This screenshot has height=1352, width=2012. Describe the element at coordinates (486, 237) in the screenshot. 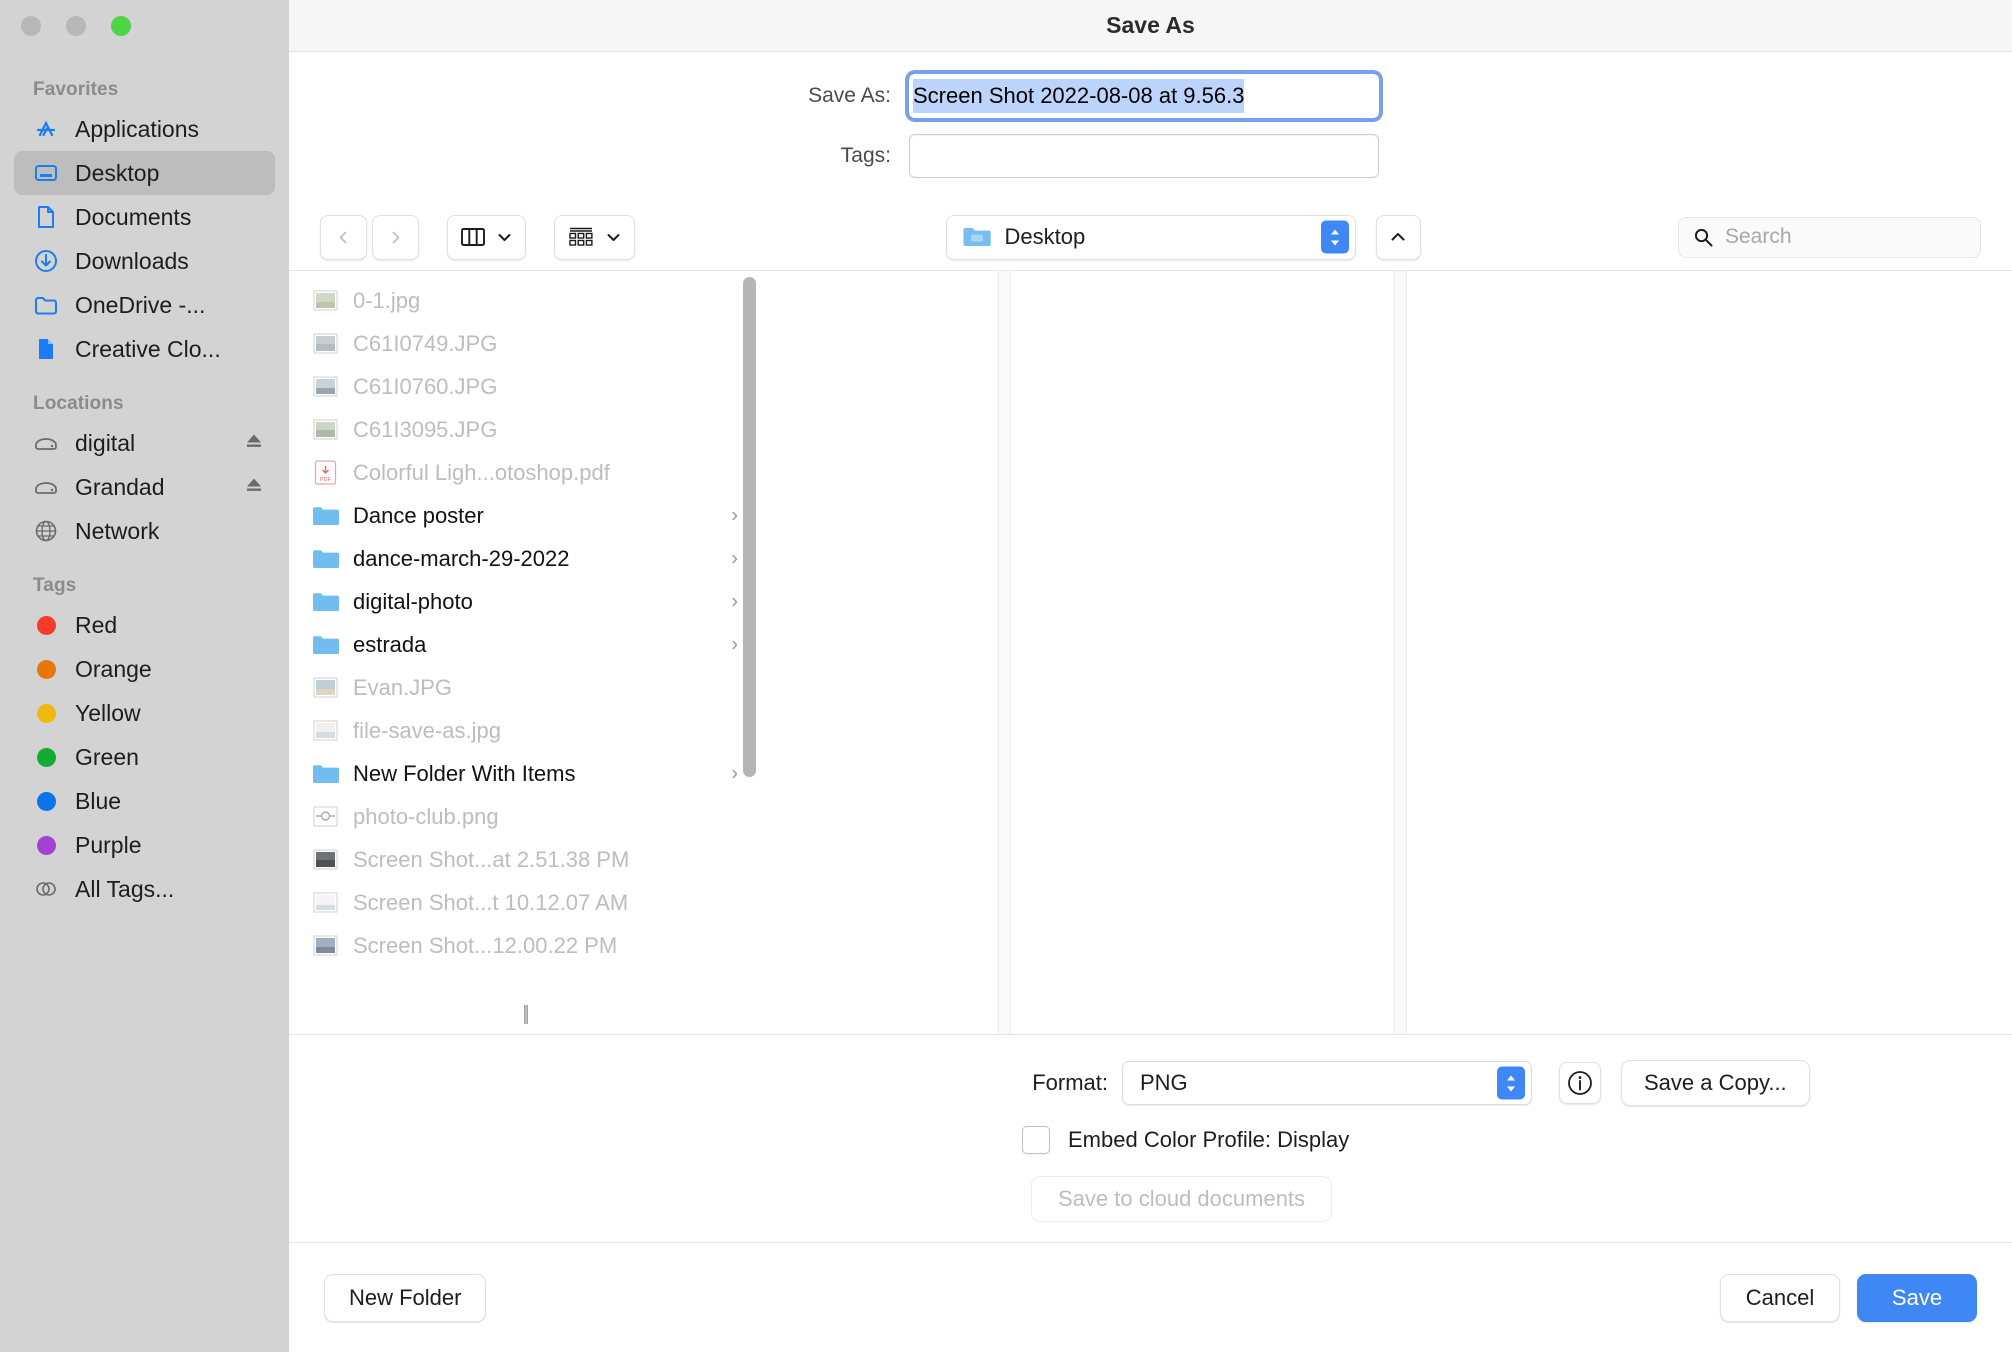

I see `view-mode-button` at that location.